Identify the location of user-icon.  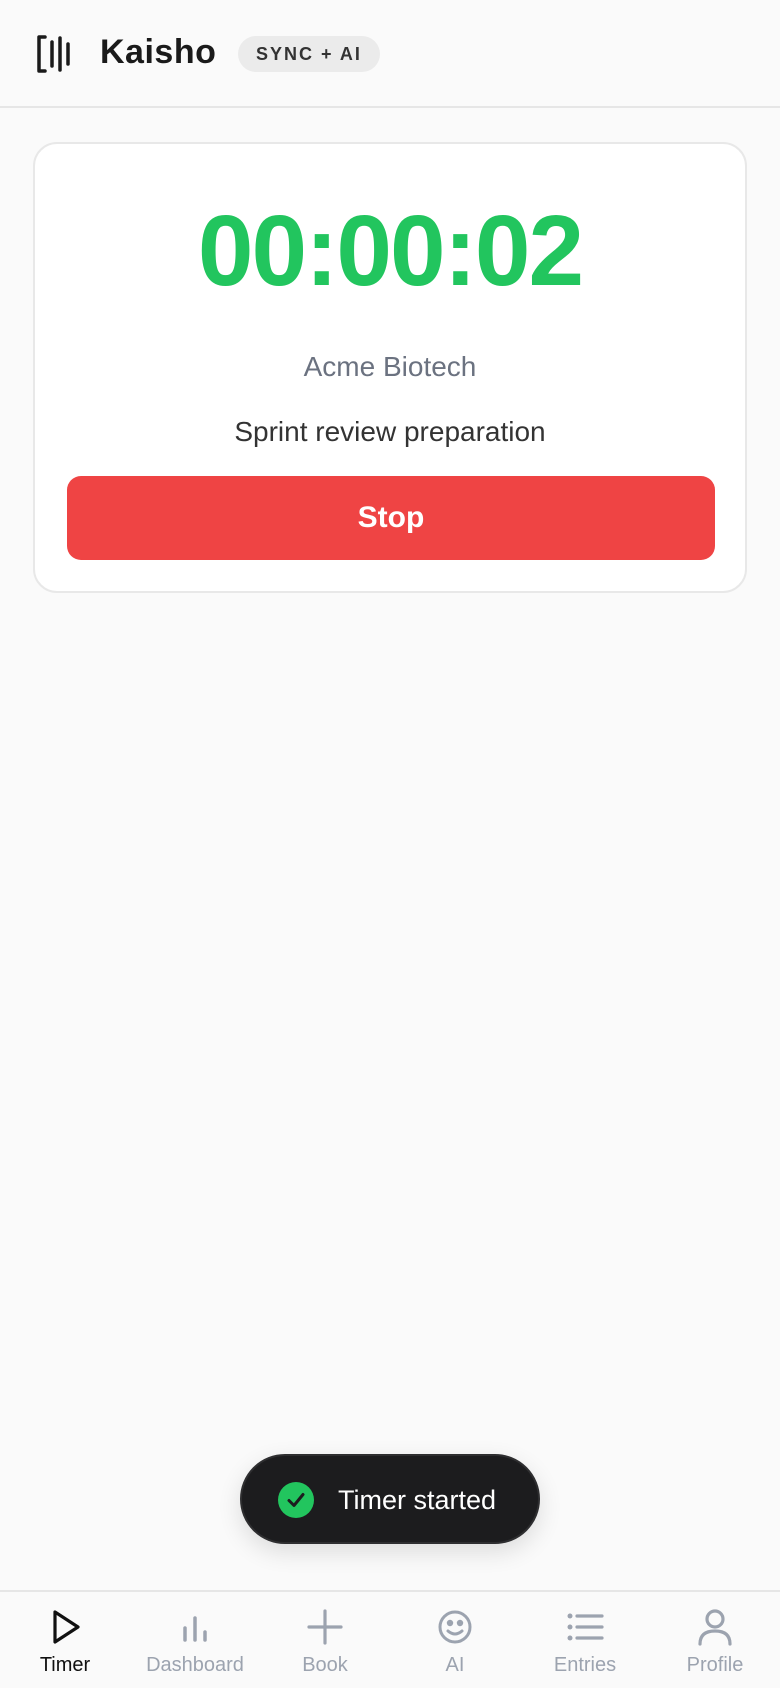
(715, 1627).